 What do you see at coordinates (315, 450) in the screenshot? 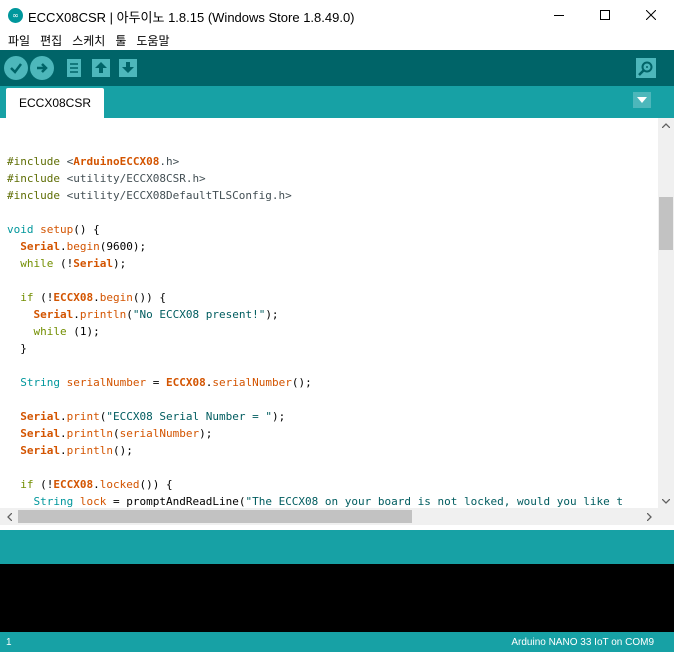
I see `code-line: Serial.println();` at bounding box center [315, 450].